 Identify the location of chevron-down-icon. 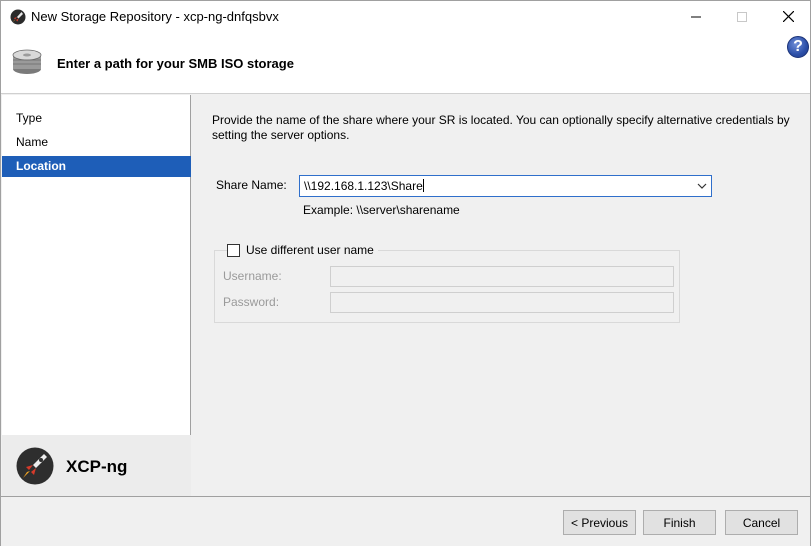
(702, 186).